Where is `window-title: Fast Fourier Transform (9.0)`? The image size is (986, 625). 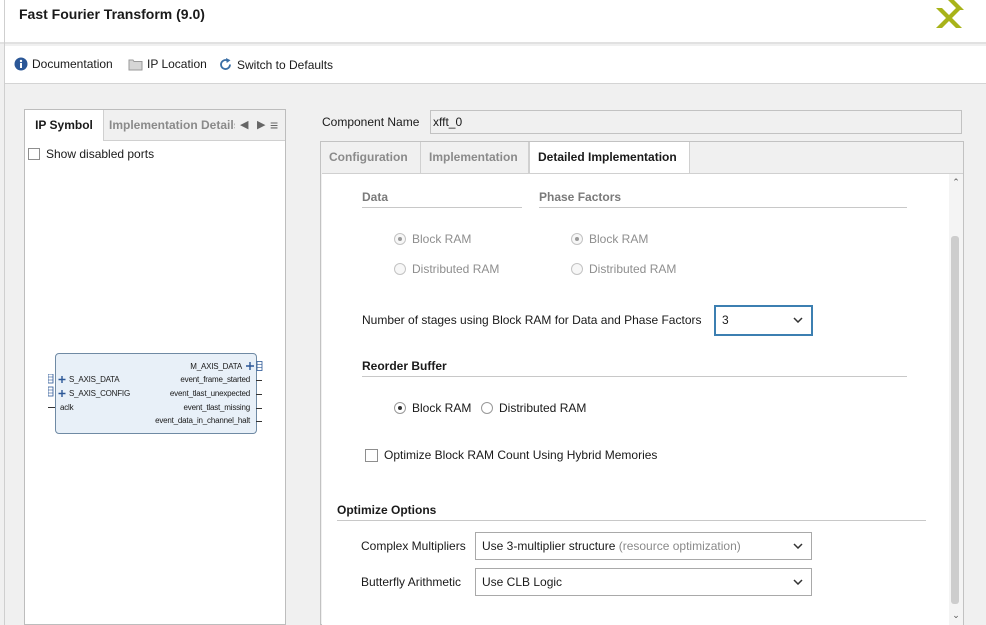 window-title: Fast Fourier Transform (9.0) is located at coordinates (112, 14).